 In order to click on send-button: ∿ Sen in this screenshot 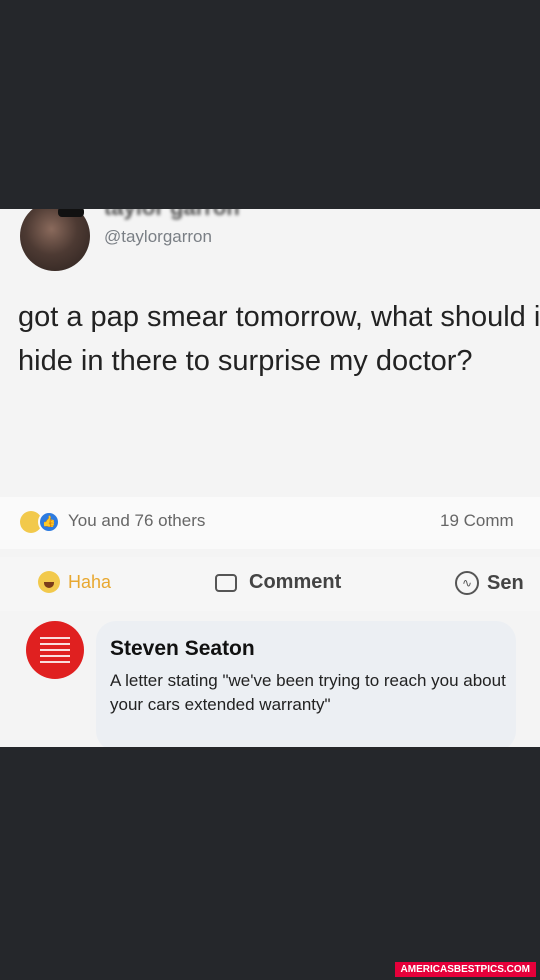, I will do `click(489, 584)`.